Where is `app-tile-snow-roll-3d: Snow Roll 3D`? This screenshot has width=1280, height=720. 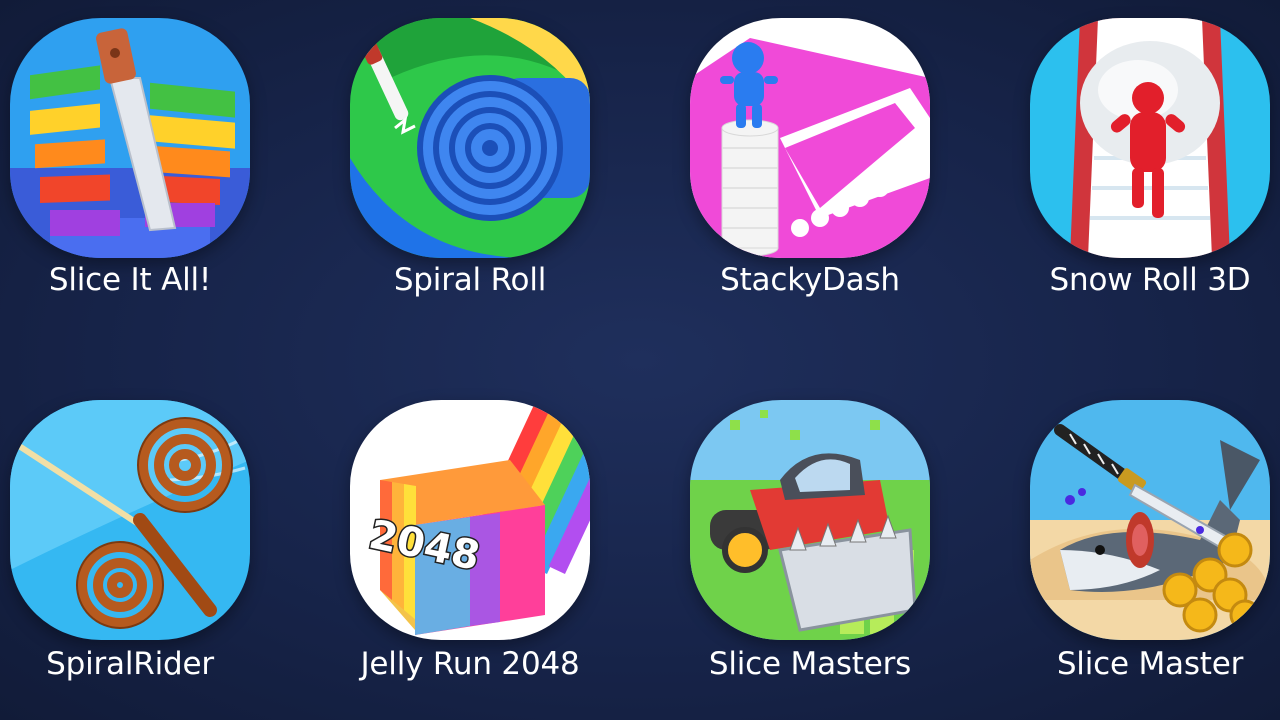 app-tile-snow-roll-3d: Snow Roll 3D is located at coordinates (1130, 180).